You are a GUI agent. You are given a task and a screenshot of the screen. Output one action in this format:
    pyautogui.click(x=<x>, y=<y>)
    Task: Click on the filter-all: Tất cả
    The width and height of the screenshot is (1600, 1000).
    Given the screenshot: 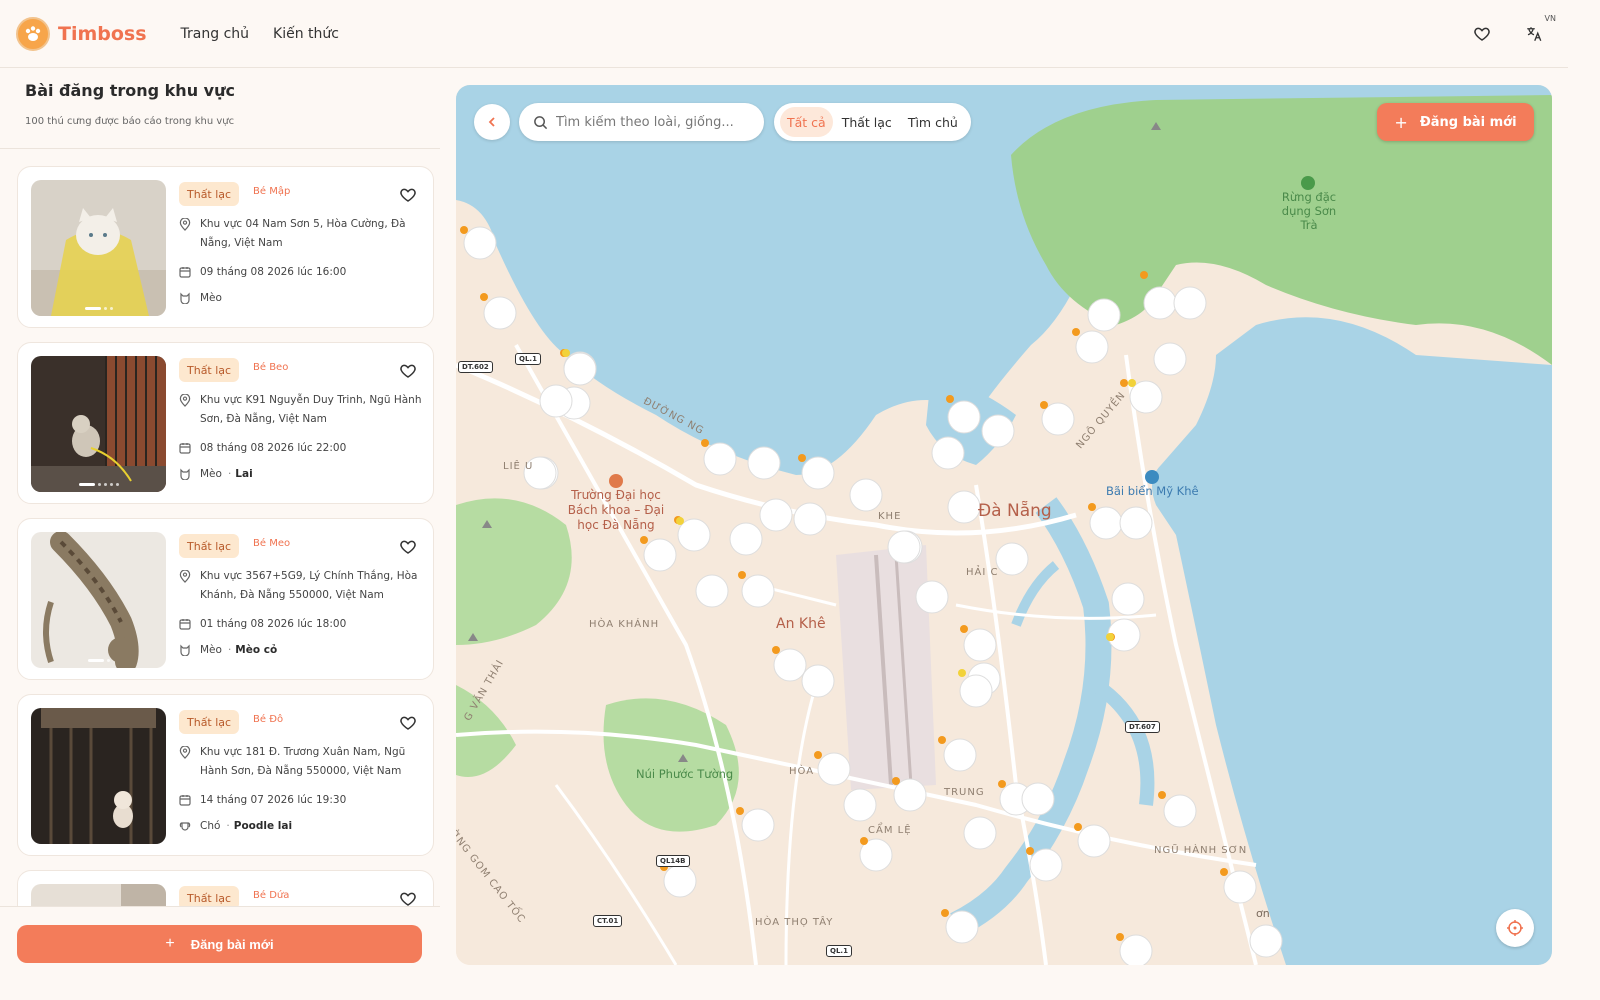 What is the action you would take?
    pyautogui.click(x=806, y=122)
    